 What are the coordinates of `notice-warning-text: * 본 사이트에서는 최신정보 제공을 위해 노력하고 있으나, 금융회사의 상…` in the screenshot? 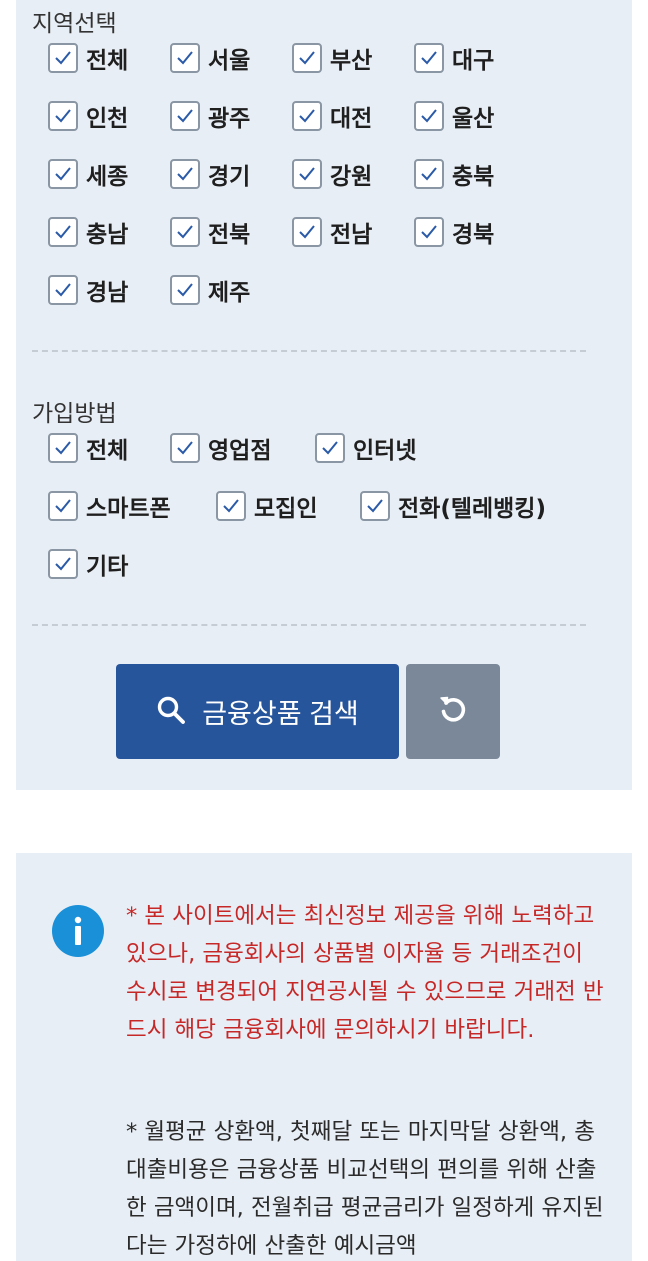 It's located at (365, 973).